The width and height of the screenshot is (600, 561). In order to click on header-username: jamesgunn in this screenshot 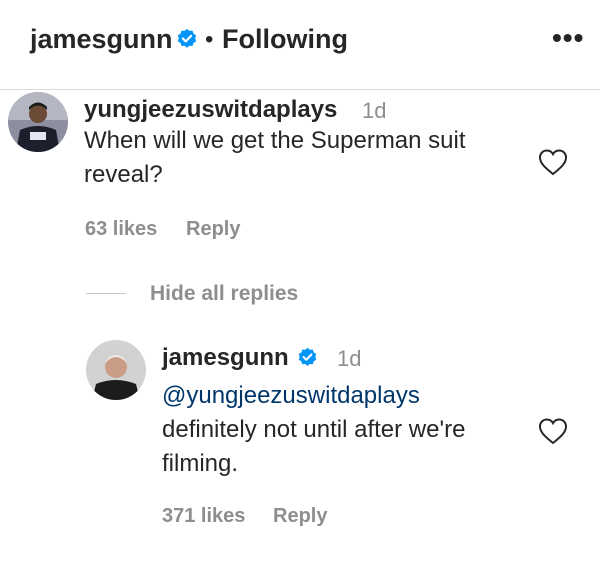, I will do `click(101, 39)`.